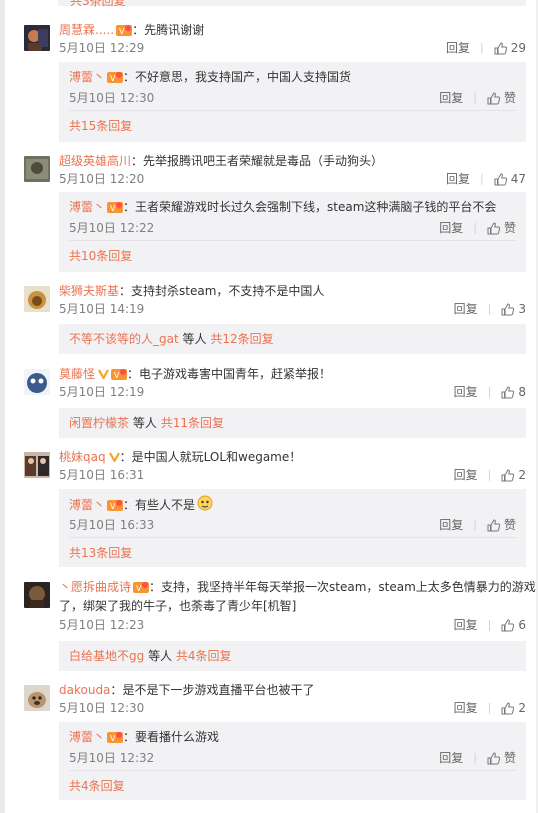  What do you see at coordinates (2, 406) in the screenshot?
I see `left-scroll-edge` at bounding box center [2, 406].